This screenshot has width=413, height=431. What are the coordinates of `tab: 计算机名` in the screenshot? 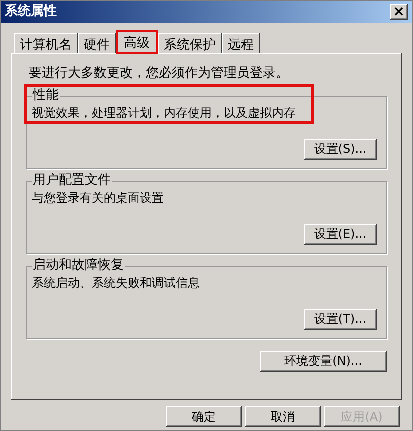 It's located at (46, 43).